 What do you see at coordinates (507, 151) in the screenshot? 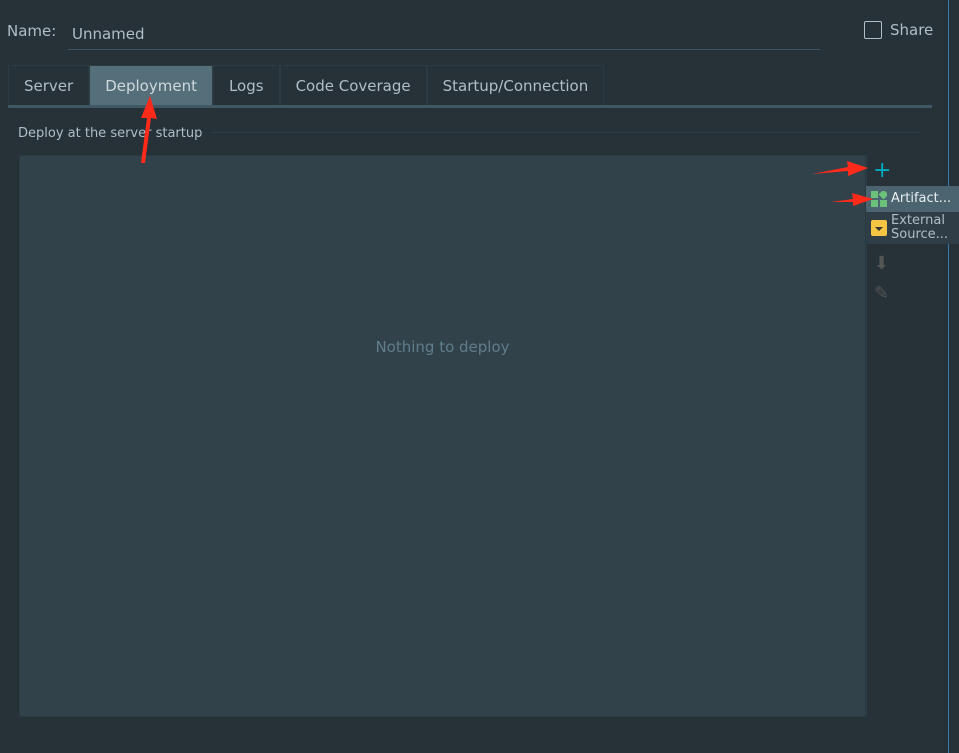
I see `annotation-arrows` at bounding box center [507, 151].